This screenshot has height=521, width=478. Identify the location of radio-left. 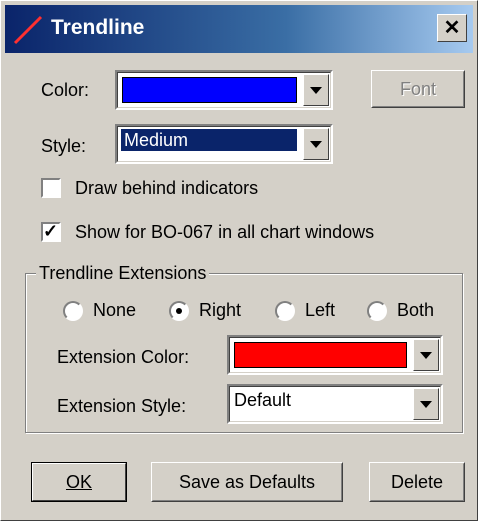
(285, 311).